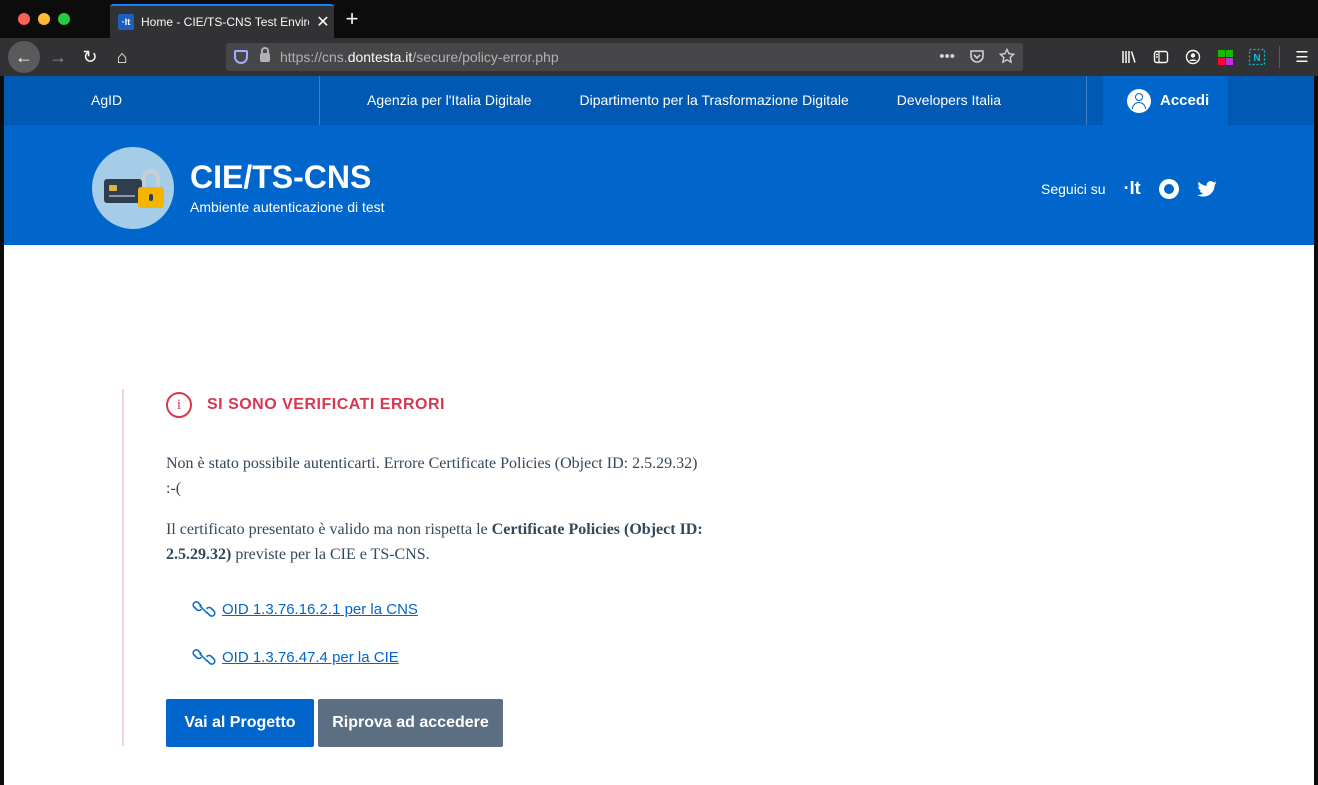 Image resolution: width=1318 pixels, height=785 pixels. Describe the element at coordinates (1139, 100) in the screenshot. I see `user-icon` at that location.